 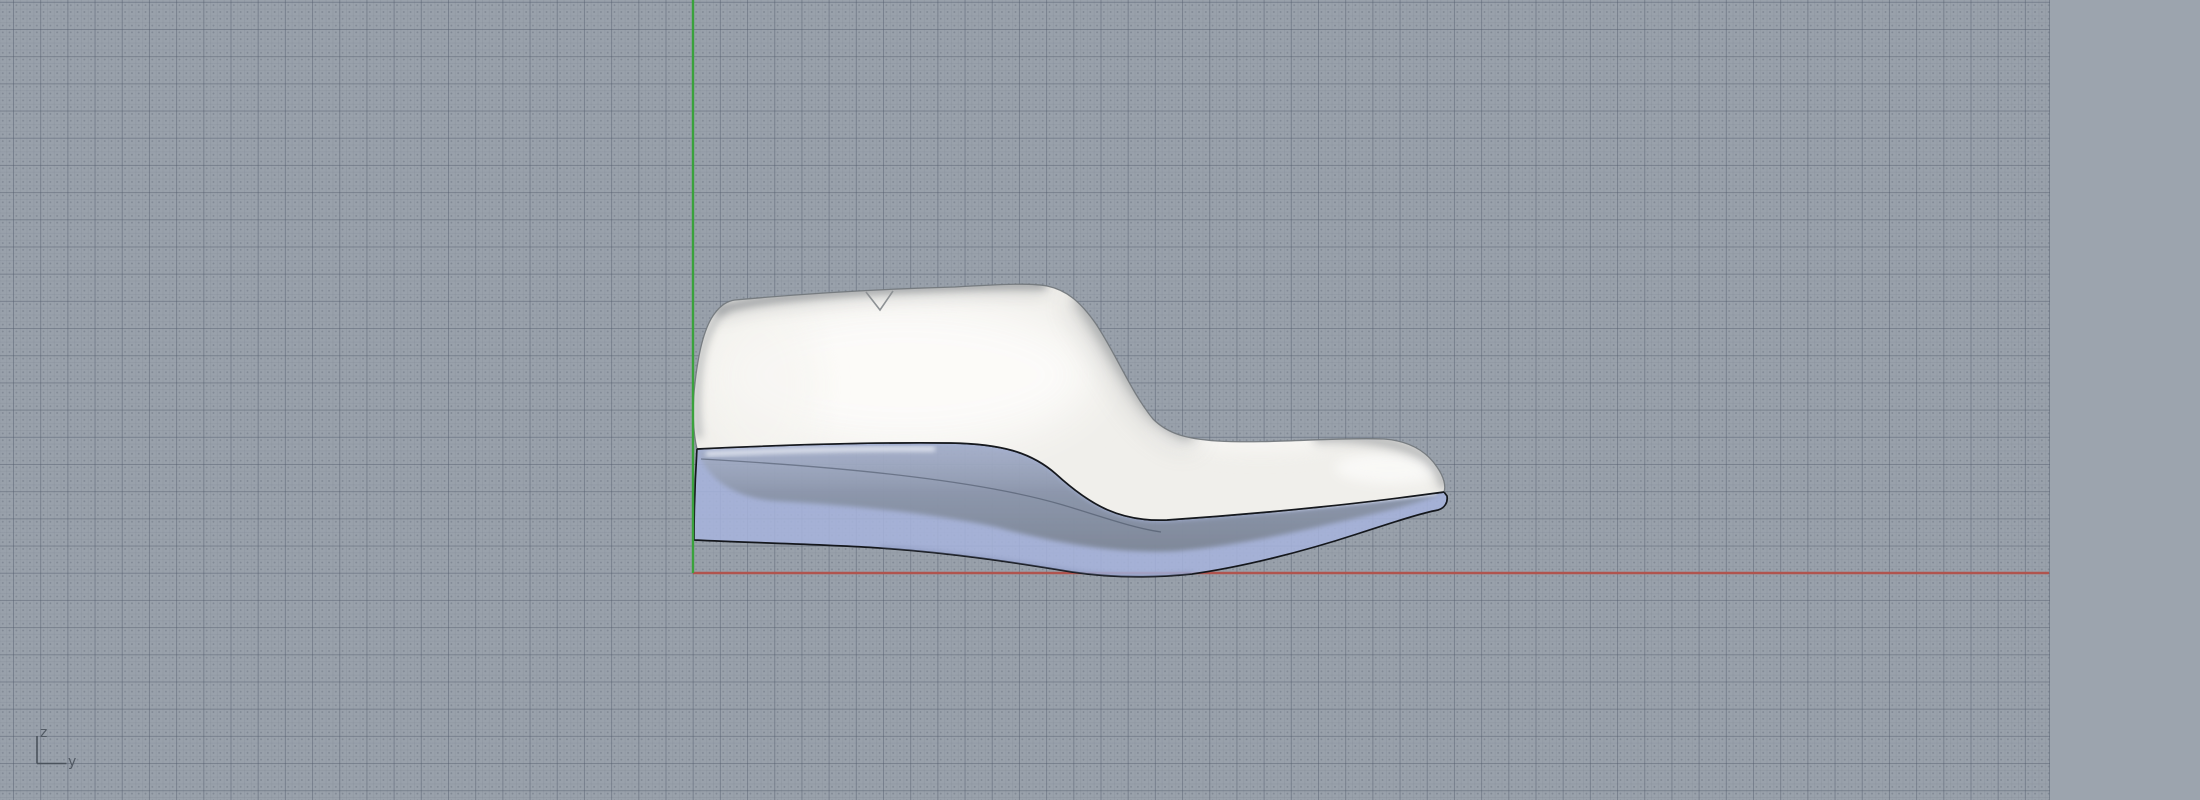 What do you see at coordinates (1070, 430) in the screenshot?
I see `shoe-model` at bounding box center [1070, 430].